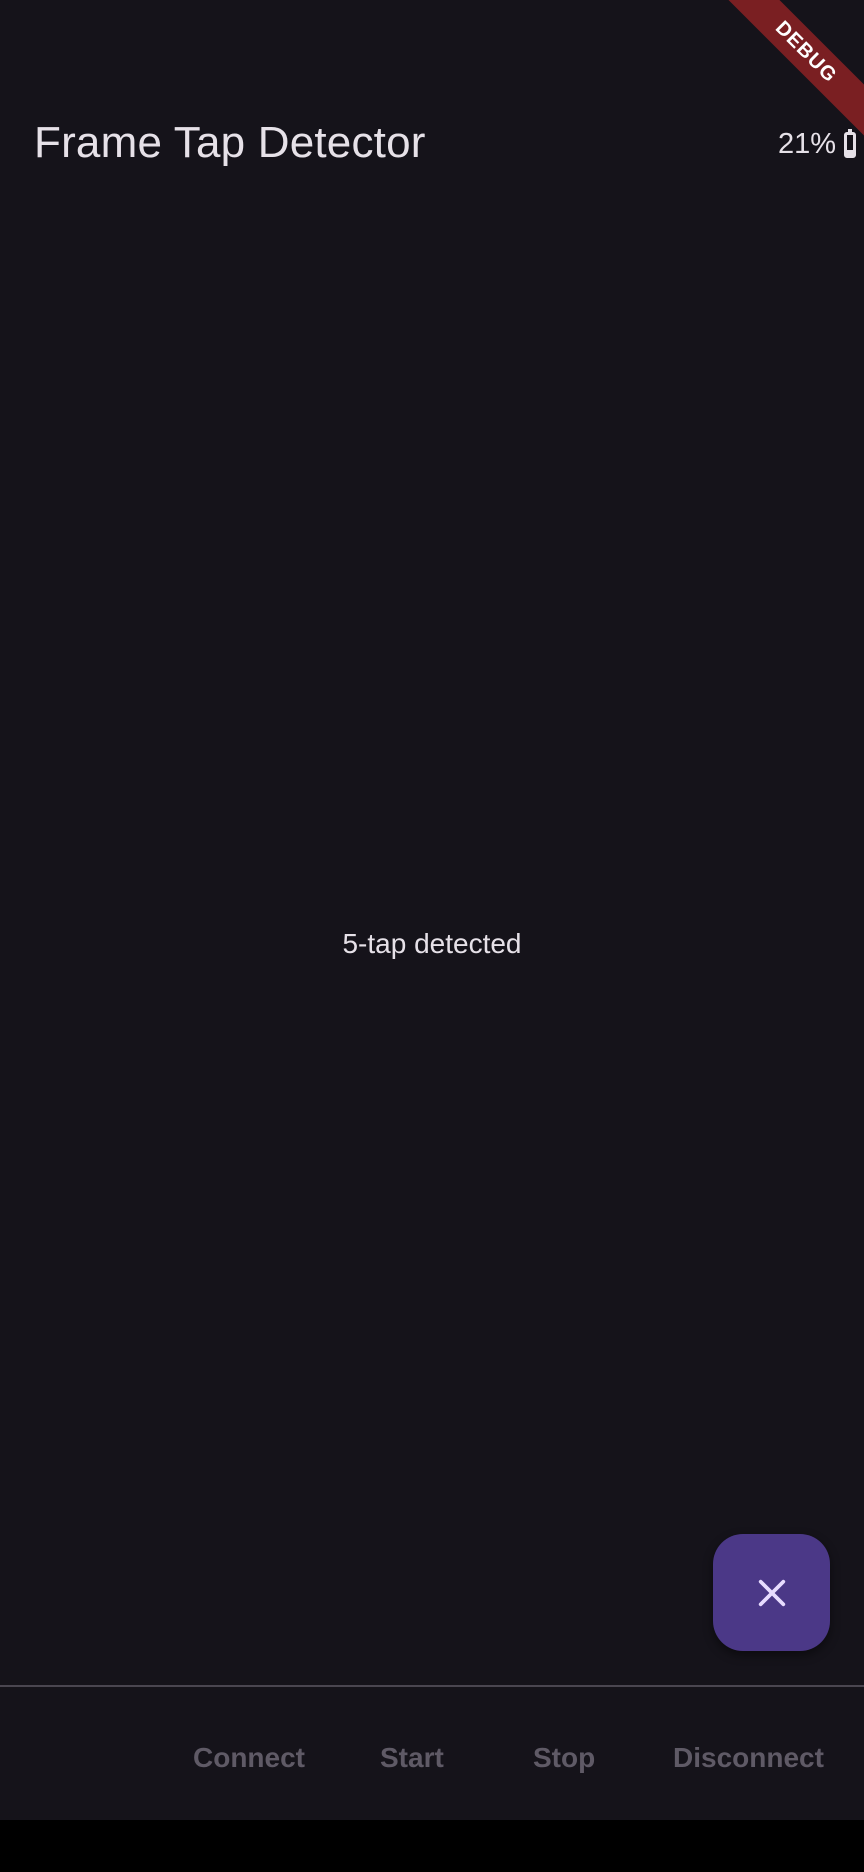 This screenshot has height=1872, width=864. What do you see at coordinates (230, 142) in the screenshot?
I see `page-title: Frame Tap Detector` at bounding box center [230, 142].